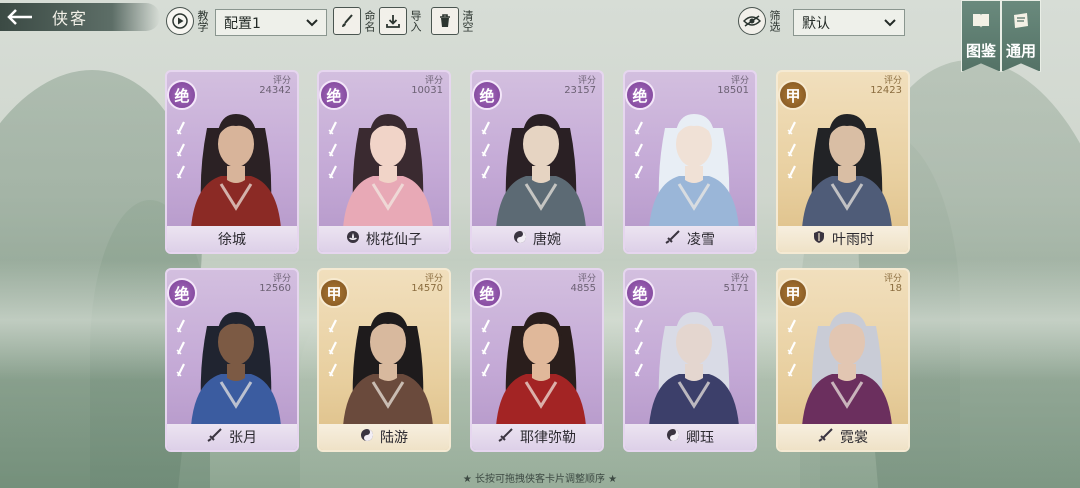  I want to click on tutorial-button: 教学, so click(187, 21).